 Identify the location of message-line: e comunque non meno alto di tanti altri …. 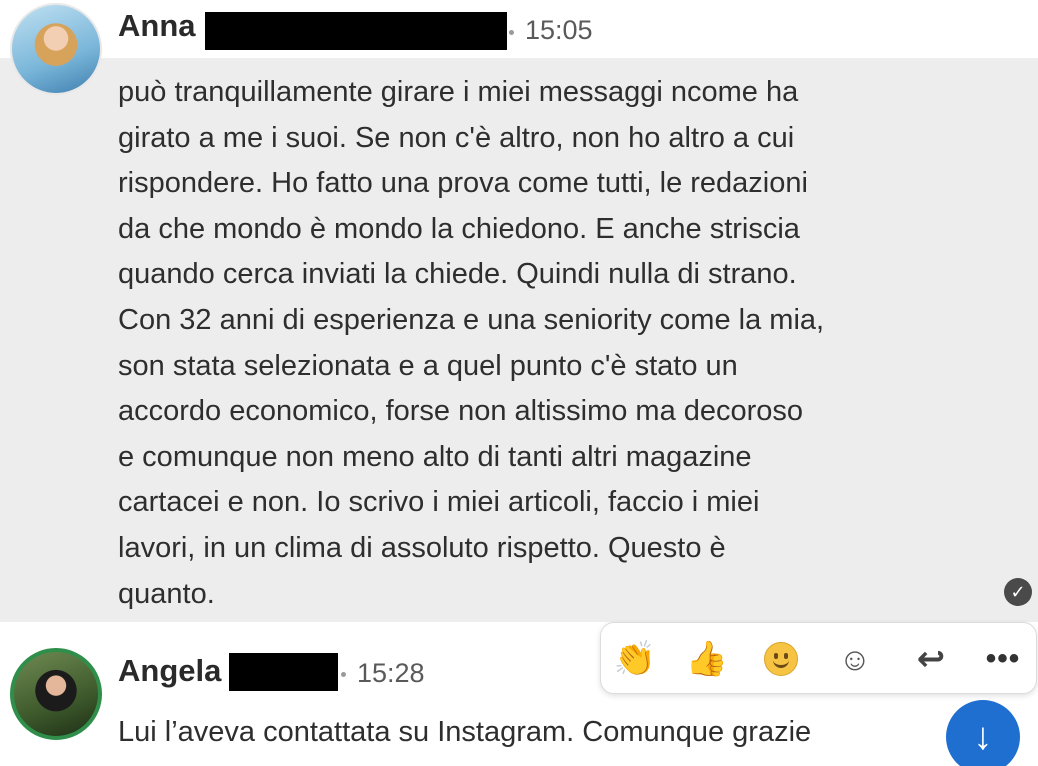
(435, 456).